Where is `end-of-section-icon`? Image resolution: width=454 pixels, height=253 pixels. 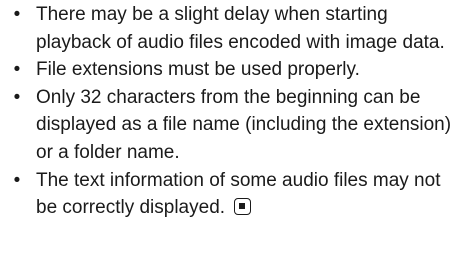
end-of-section-icon is located at coordinates (243, 207).